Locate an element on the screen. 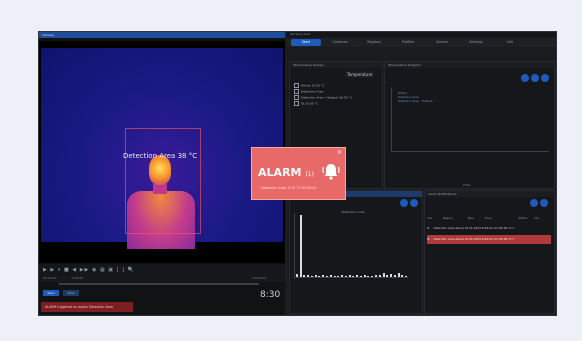 This screenshot has height=341, width=582. temperature-diagram-header: Temperature Diagram is located at coordinates (469, 65).